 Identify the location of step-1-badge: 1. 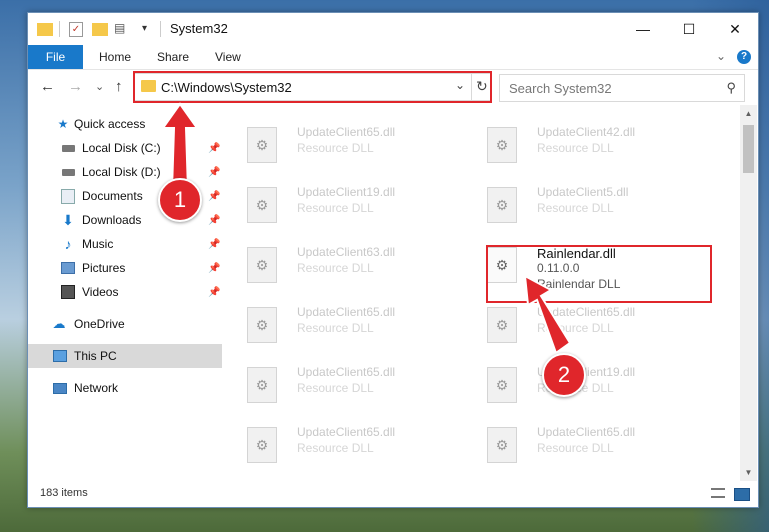
(180, 200).